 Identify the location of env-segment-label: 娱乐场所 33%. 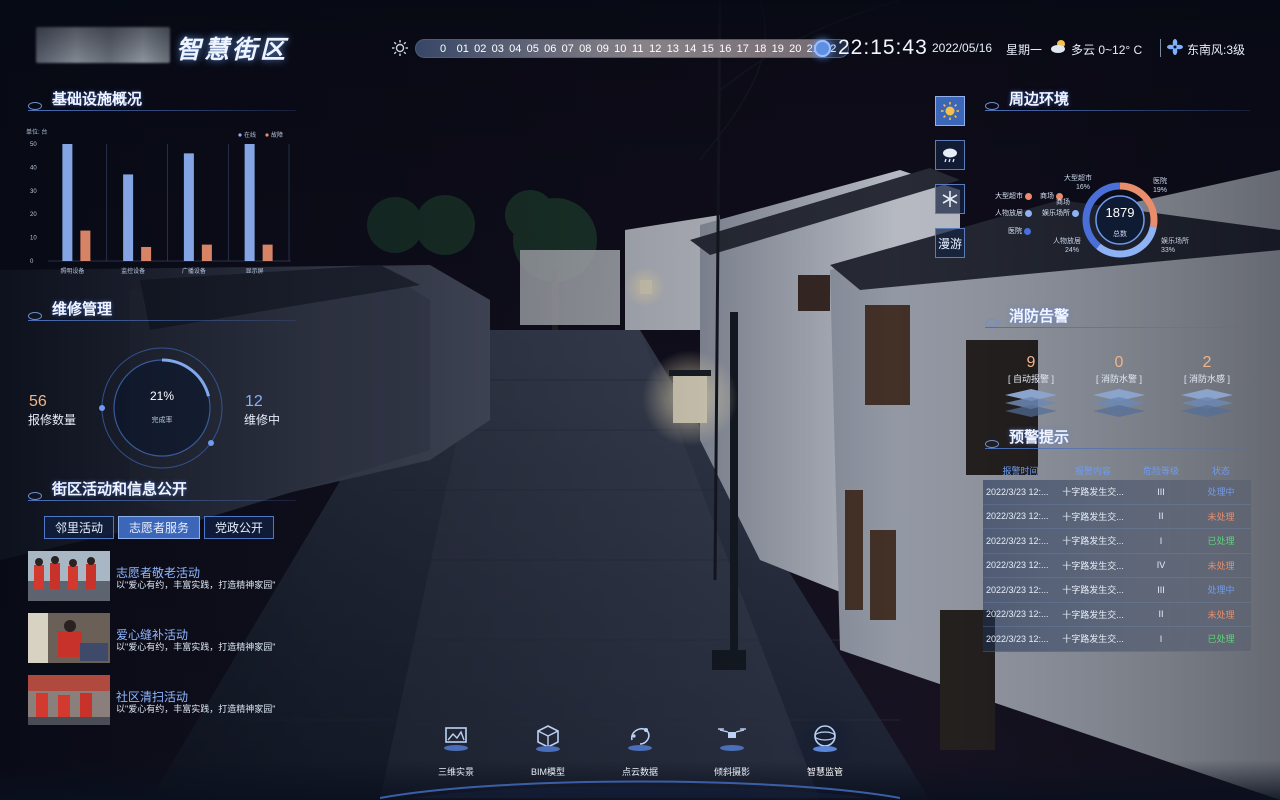
(1175, 246).